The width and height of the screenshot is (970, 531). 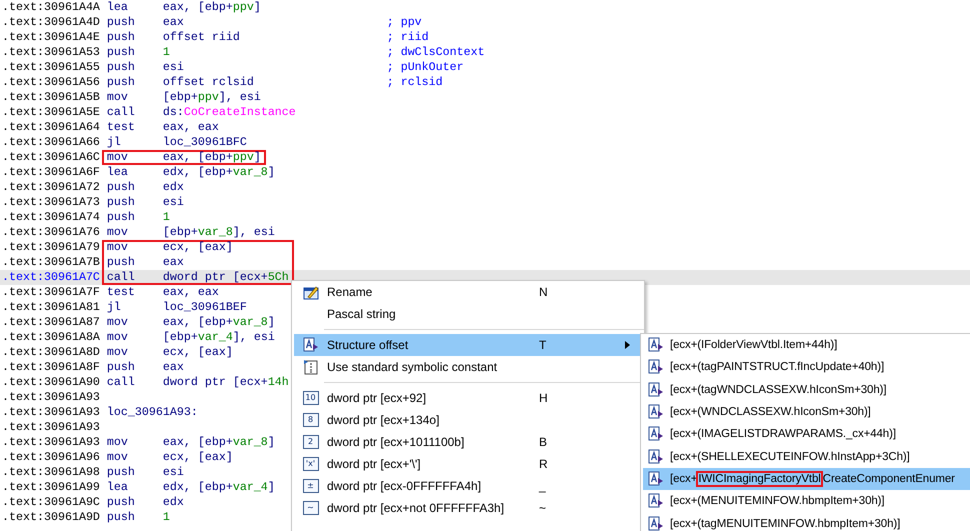 I want to click on address-label: .text:30961A4D, so click(x=51, y=22).